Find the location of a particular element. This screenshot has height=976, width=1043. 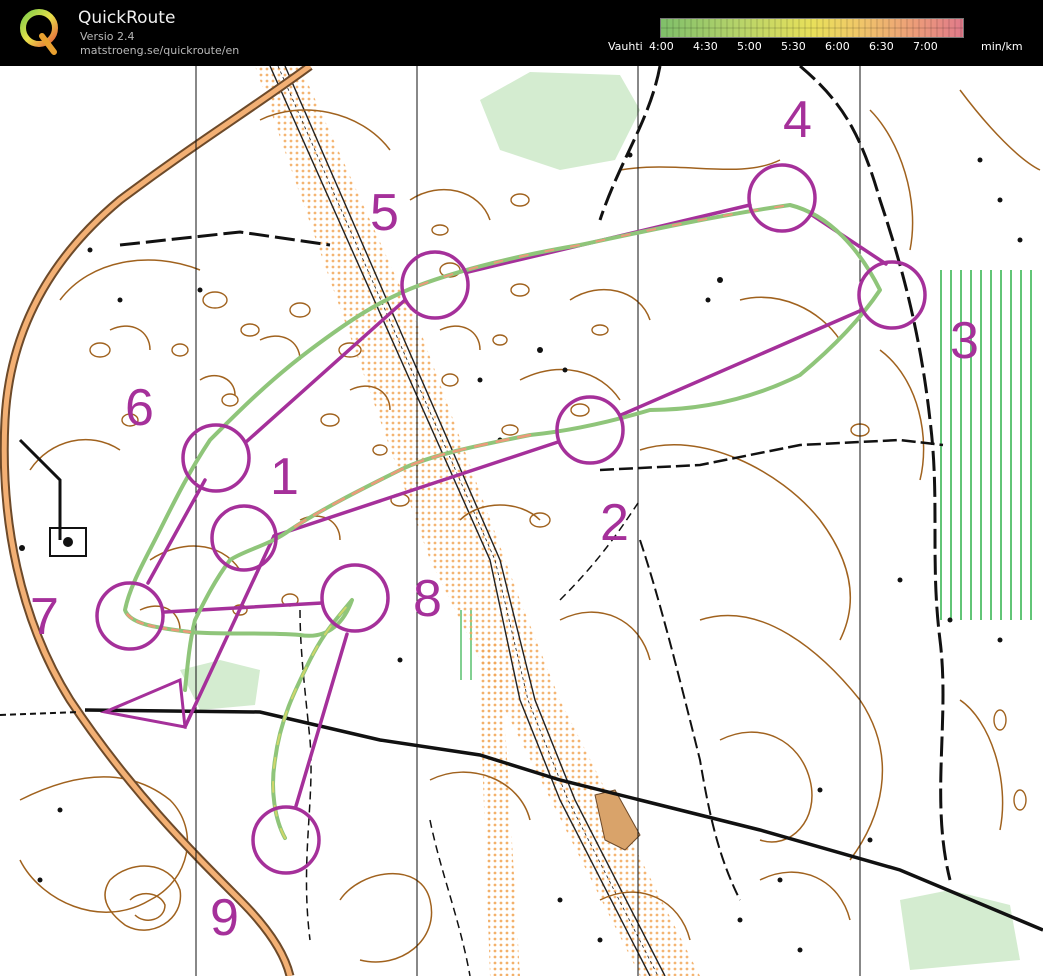

pace-tick-6: 7:00 is located at coordinates (925, 46).